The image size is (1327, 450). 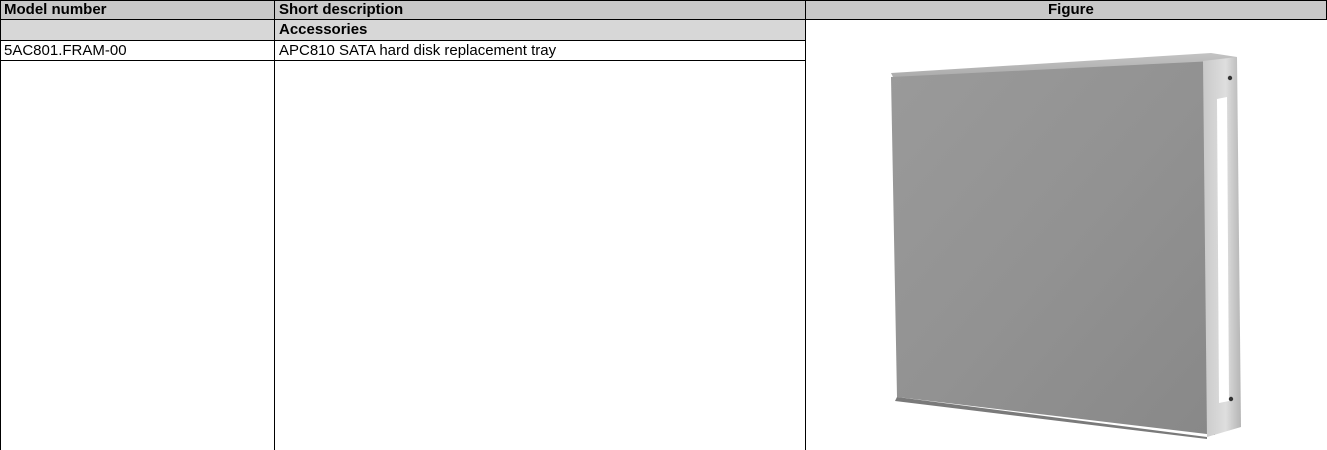 I want to click on table-border-left, so click(x=0, y=225).